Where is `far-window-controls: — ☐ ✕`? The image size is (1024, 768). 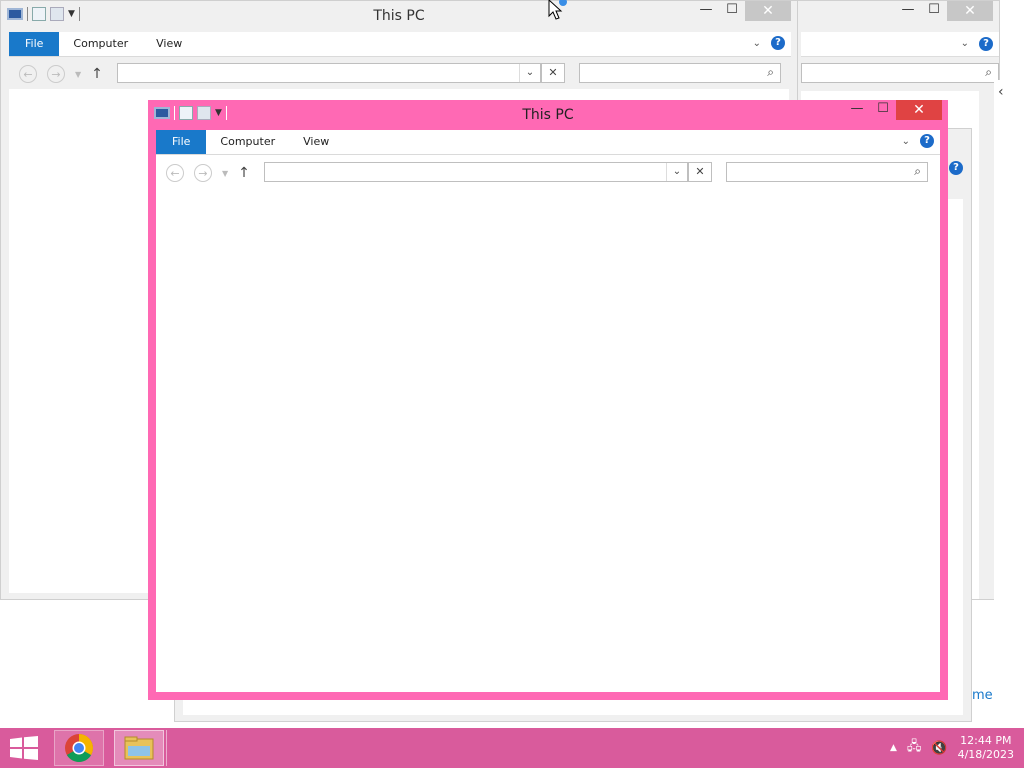 far-window-controls: — ☐ ✕ is located at coordinates (944, 11).